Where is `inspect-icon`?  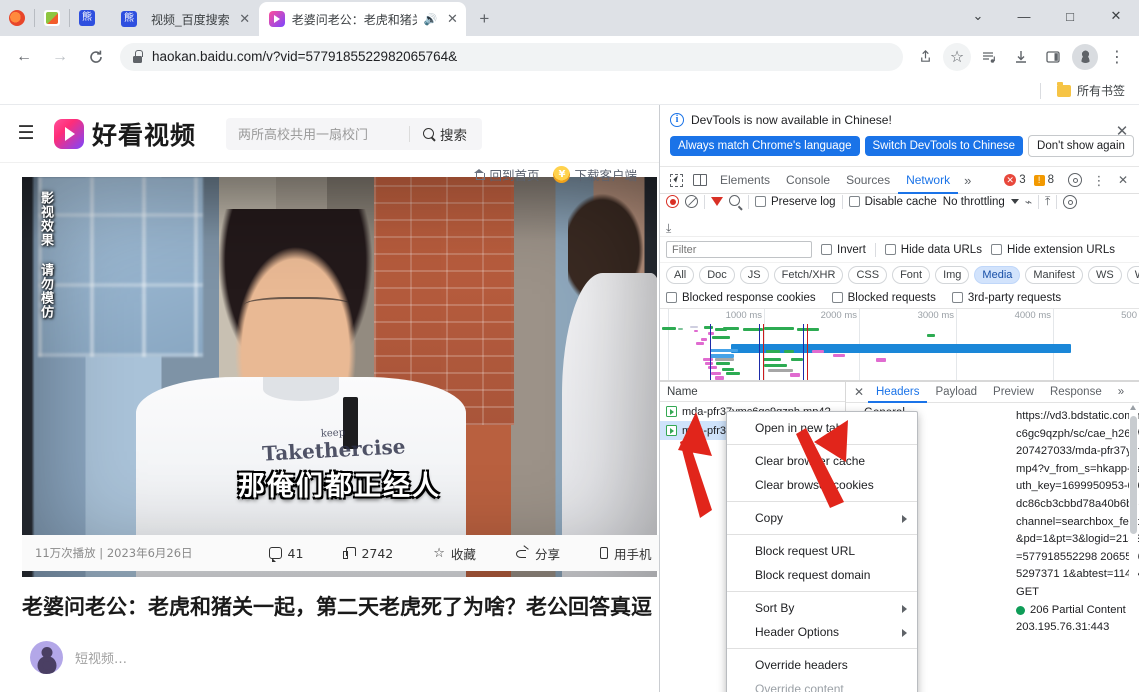
inspect-icon is located at coordinates (676, 180).